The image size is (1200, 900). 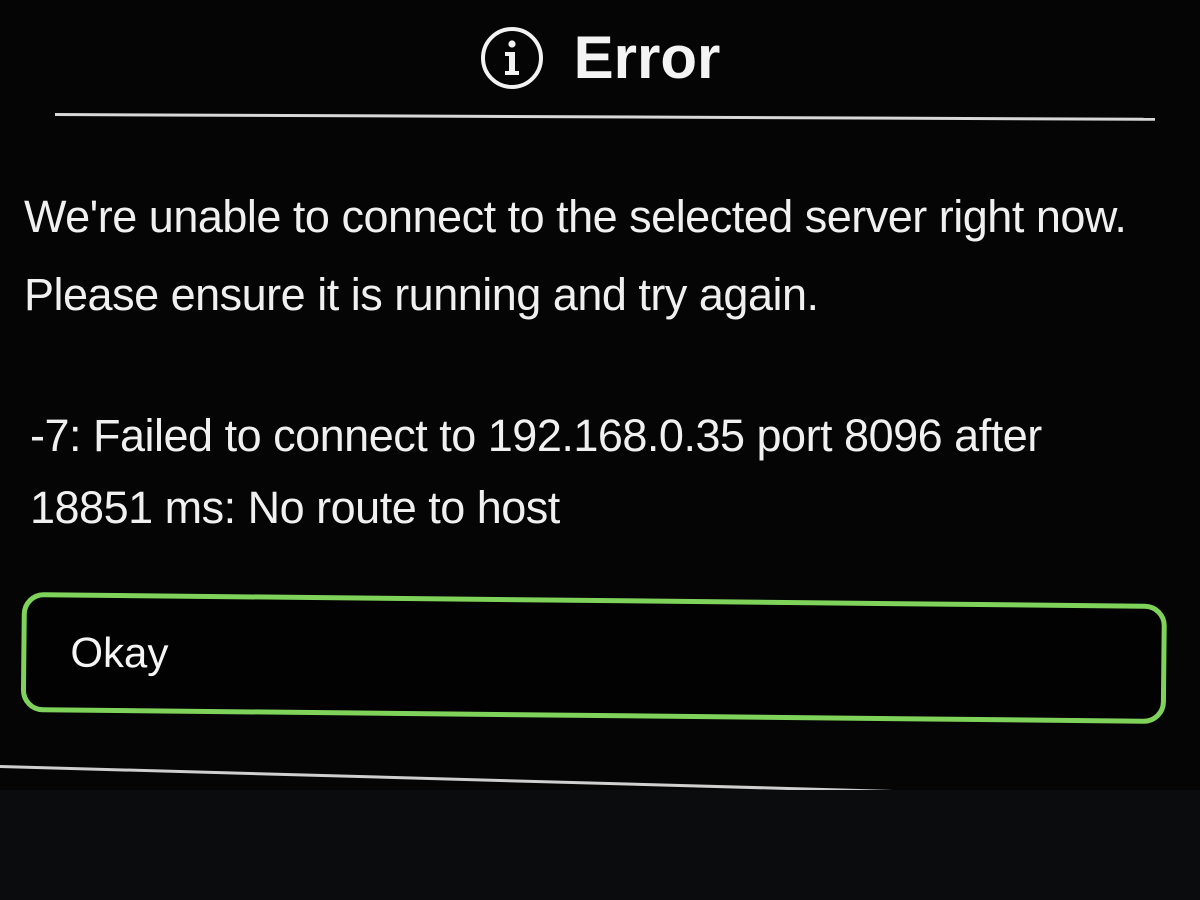 I want to click on dialog-header: Error, so click(x=600, y=58).